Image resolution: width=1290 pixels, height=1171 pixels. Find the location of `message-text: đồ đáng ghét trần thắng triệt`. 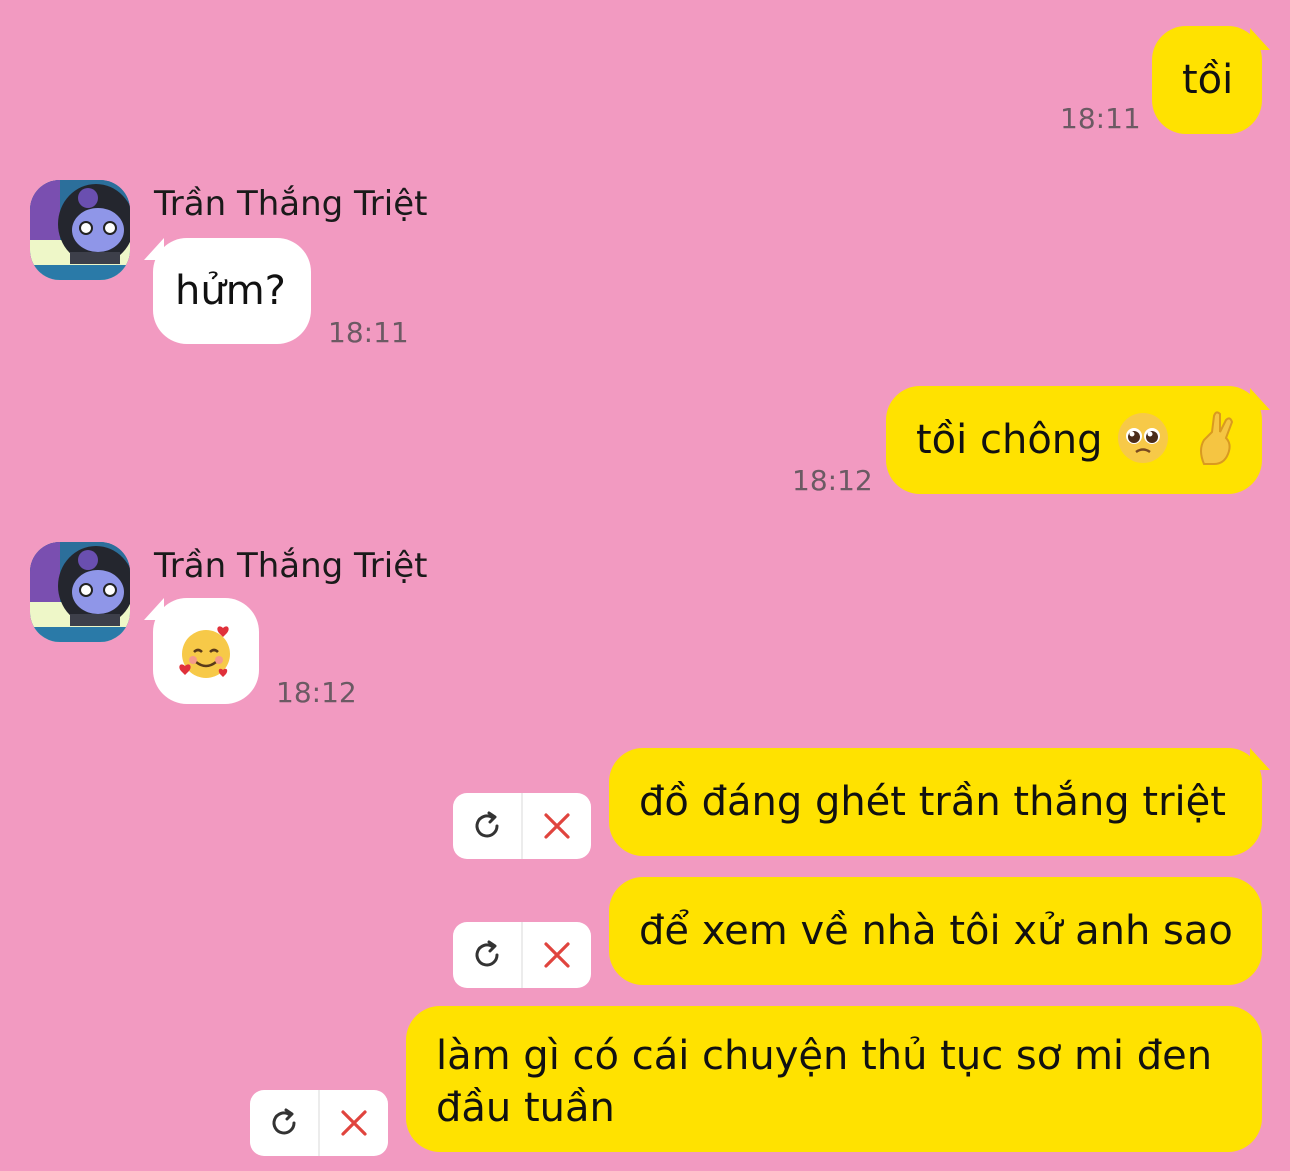

message-text: đồ đáng ghét trần thắng triệt is located at coordinates (932, 802).